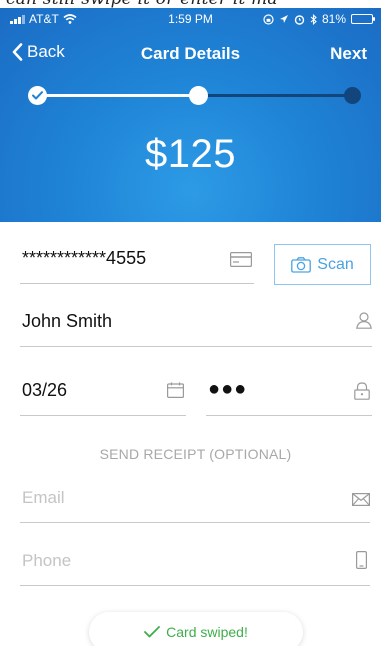 This screenshot has width=381, height=646. What do you see at coordinates (352, 95) in the screenshot?
I see `step-3-pending` at bounding box center [352, 95].